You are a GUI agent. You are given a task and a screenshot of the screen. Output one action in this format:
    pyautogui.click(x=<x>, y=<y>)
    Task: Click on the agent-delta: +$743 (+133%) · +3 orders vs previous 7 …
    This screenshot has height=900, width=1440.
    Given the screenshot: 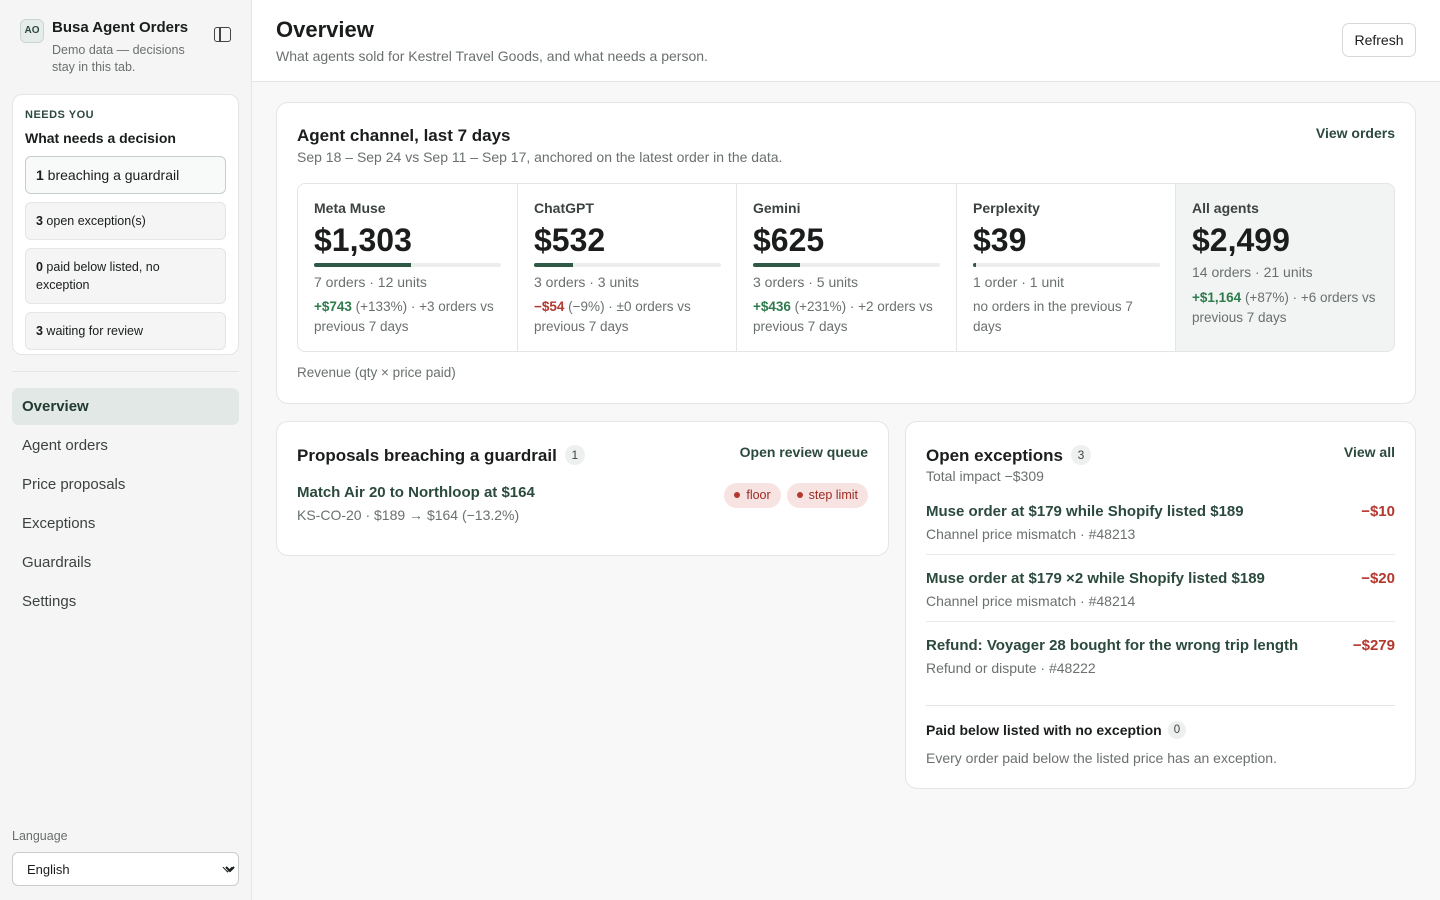 What is the action you would take?
    pyautogui.click(x=409, y=317)
    